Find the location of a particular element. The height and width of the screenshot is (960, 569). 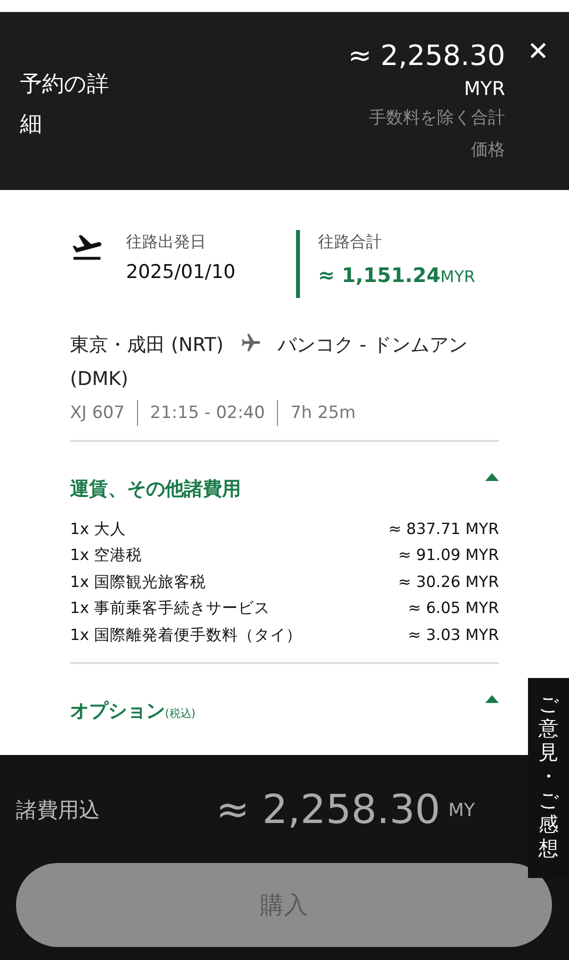

currency-label: MY is located at coordinates (461, 810).